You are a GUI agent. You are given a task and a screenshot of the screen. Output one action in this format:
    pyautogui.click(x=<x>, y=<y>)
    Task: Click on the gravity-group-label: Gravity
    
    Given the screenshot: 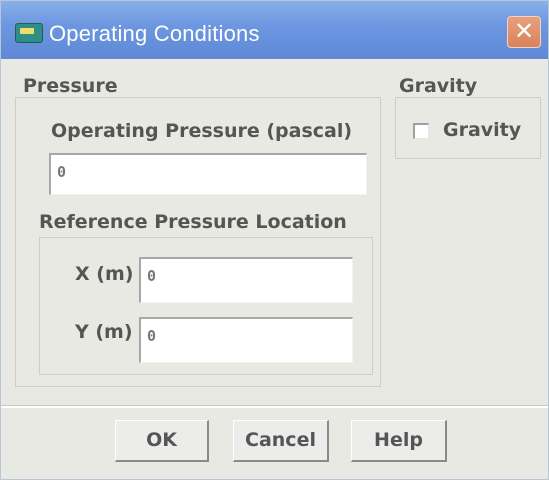 What is the action you would take?
    pyautogui.click(x=438, y=86)
    